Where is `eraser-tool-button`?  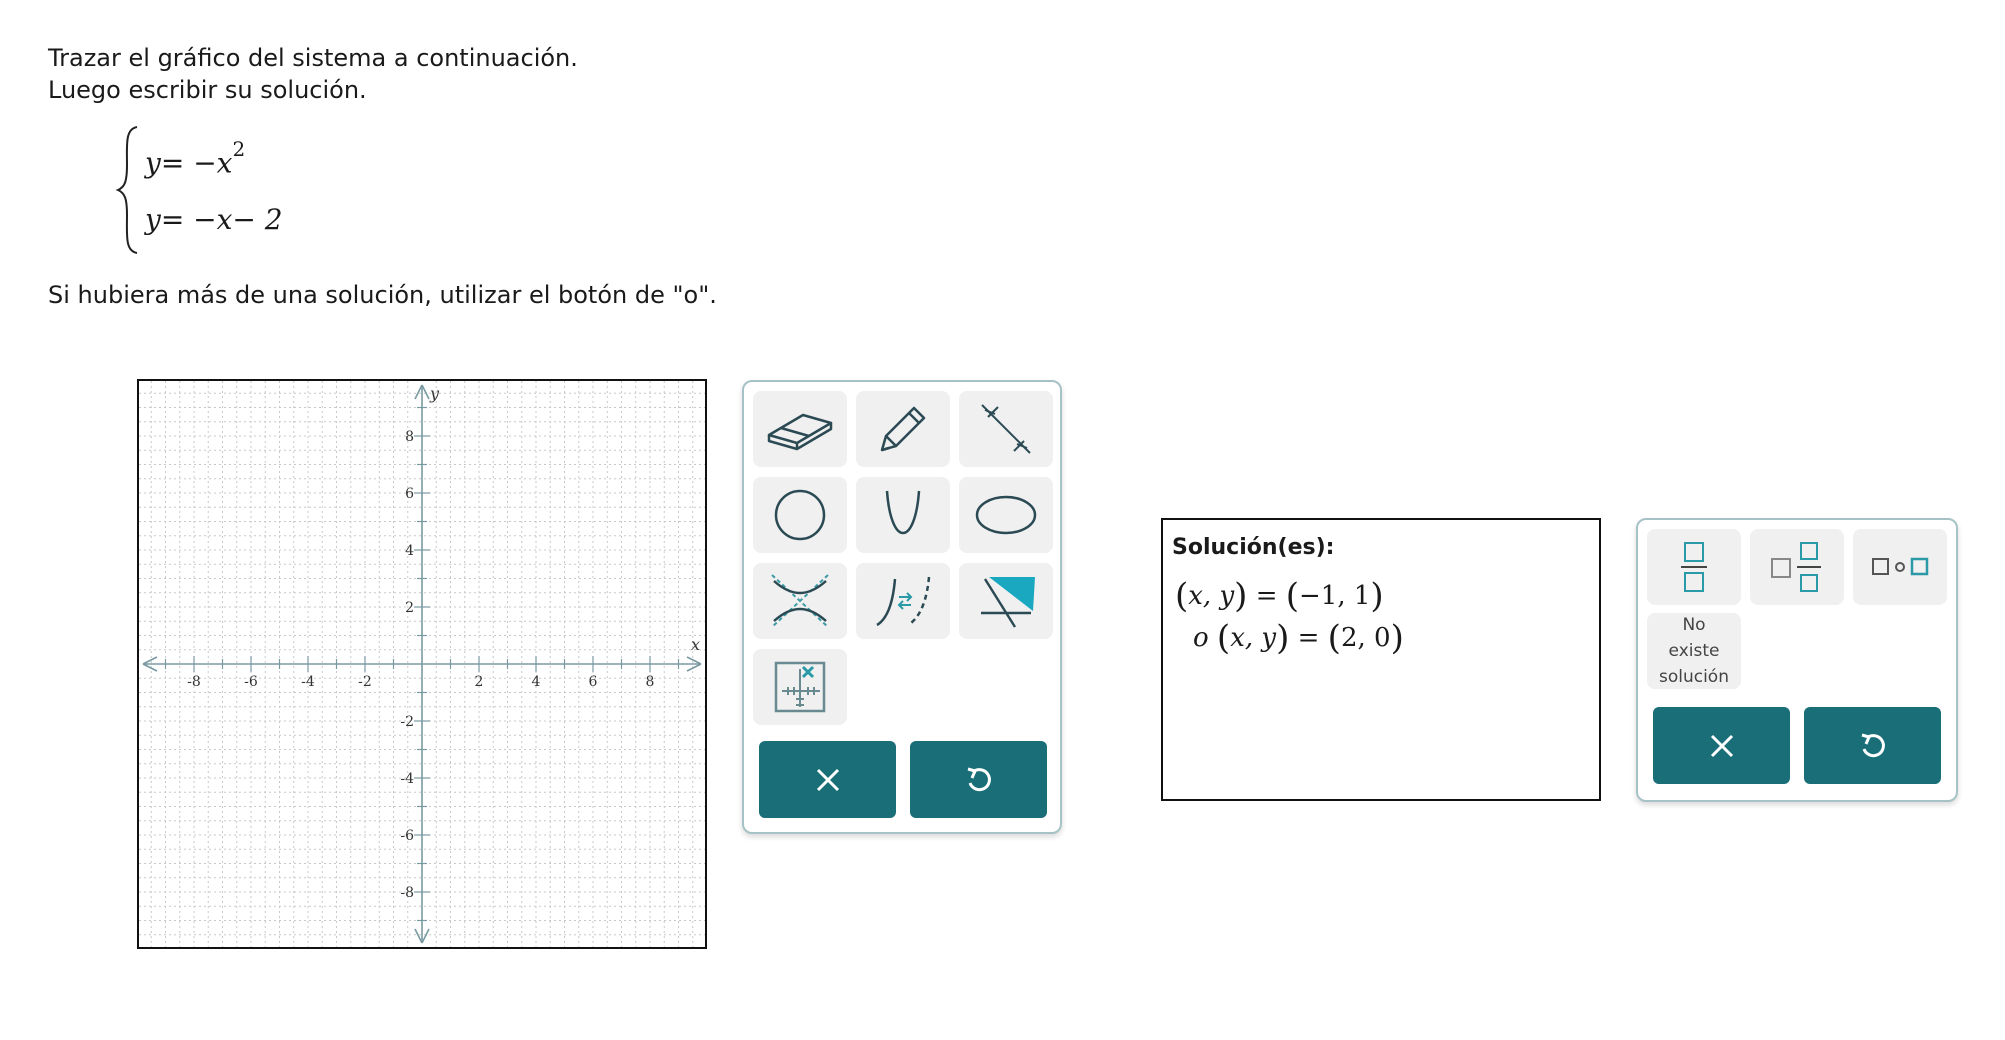
eraser-tool-button is located at coordinates (800, 429).